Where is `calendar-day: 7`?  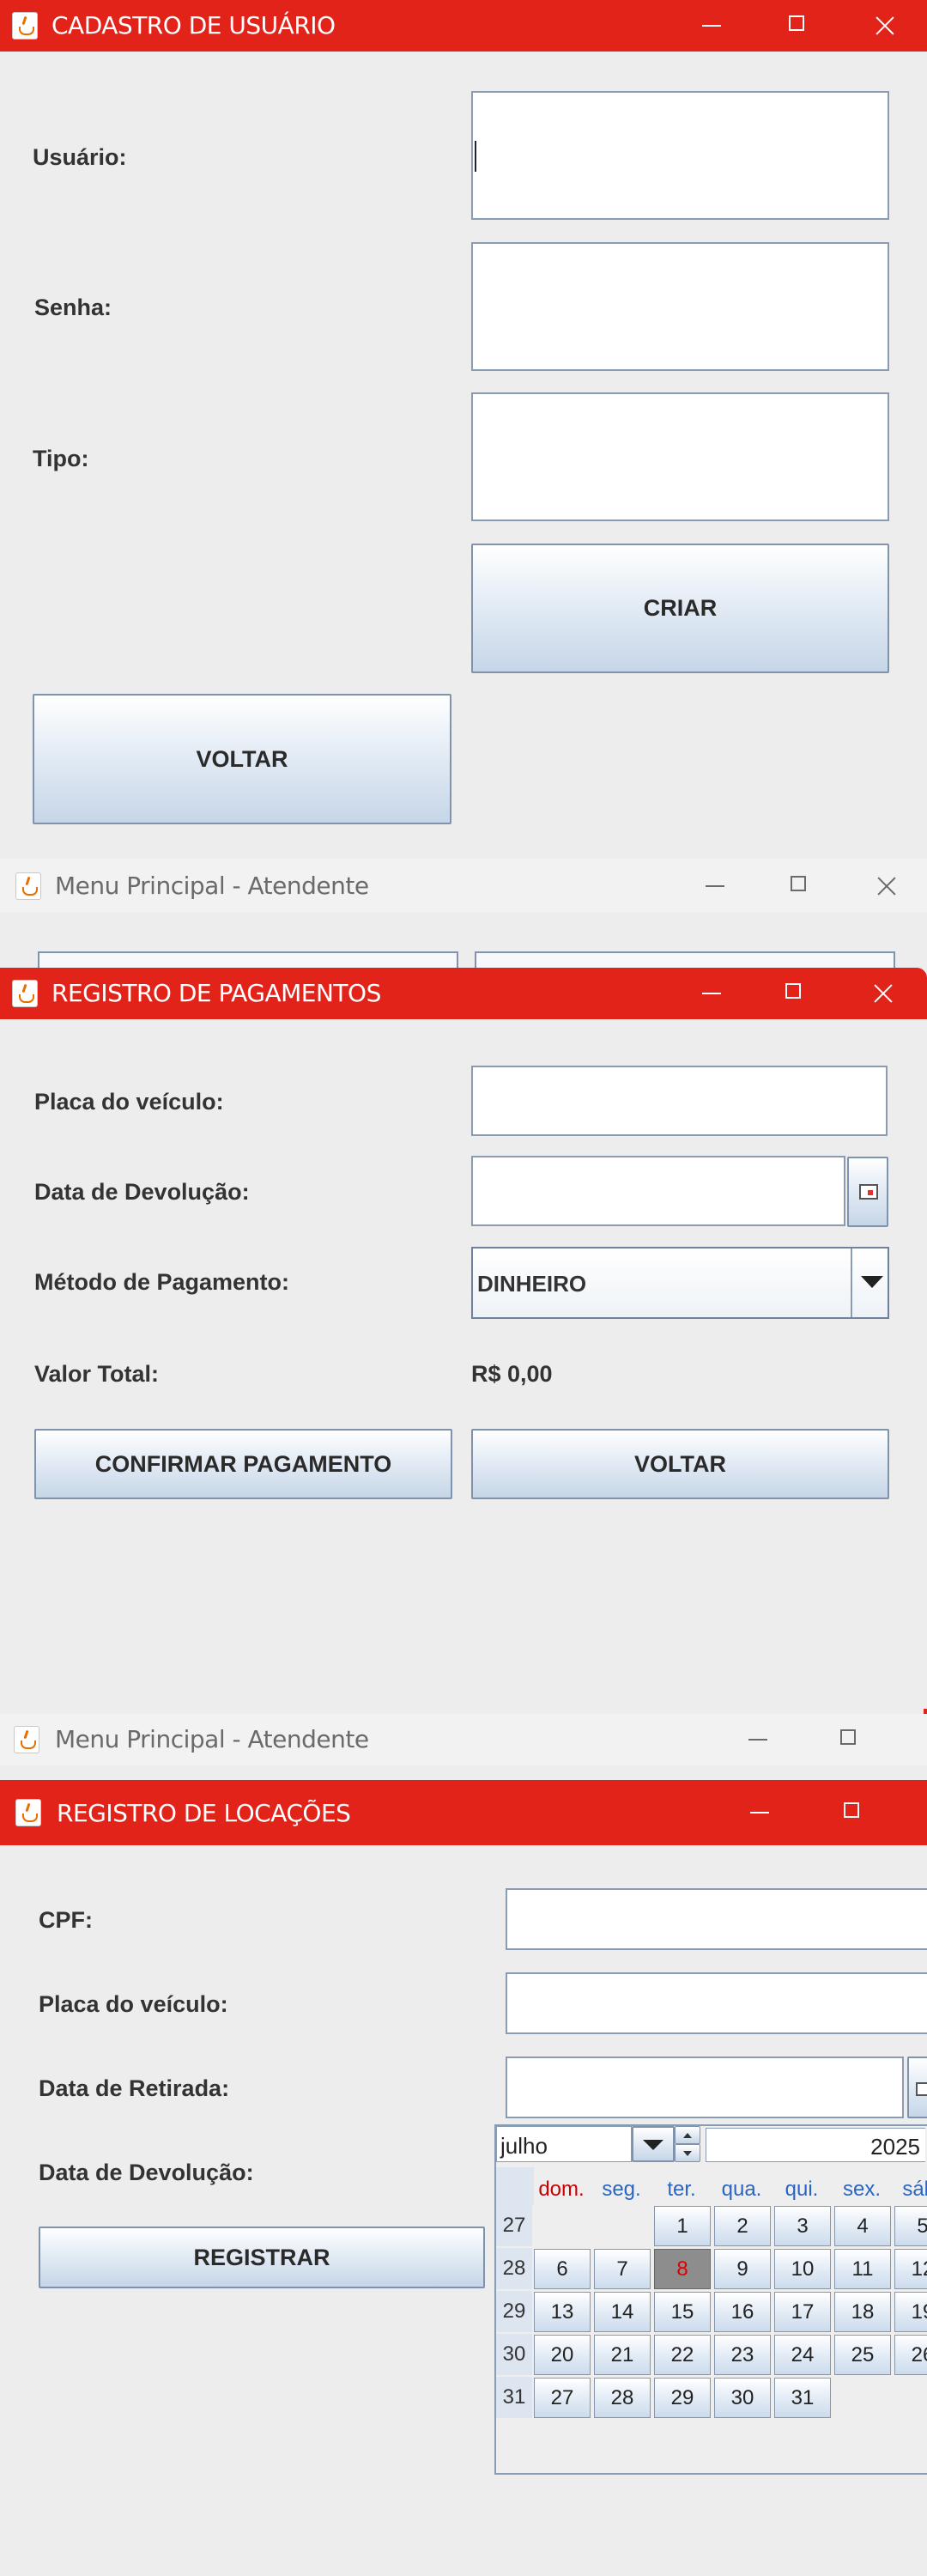 calendar-day: 7 is located at coordinates (622, 2269).